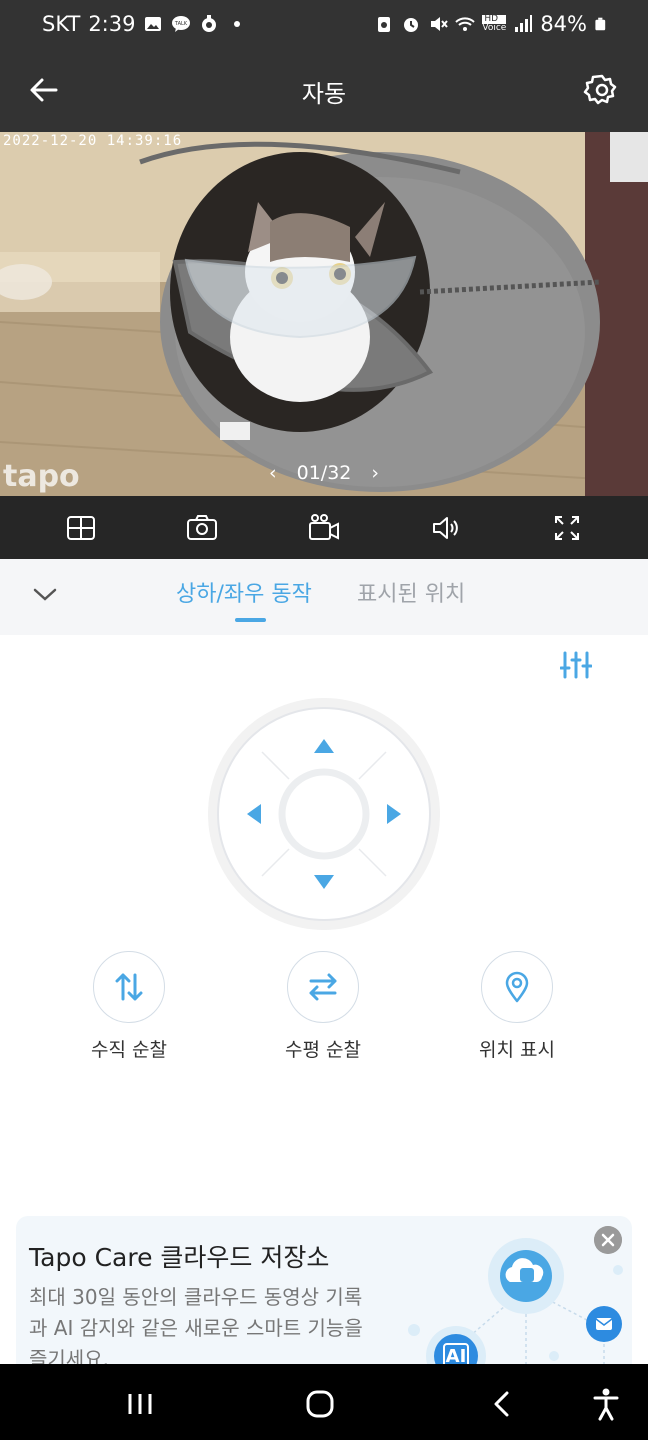 The image size is (648, 1440). I want to click on location-pin-icon, so click(517, 987).